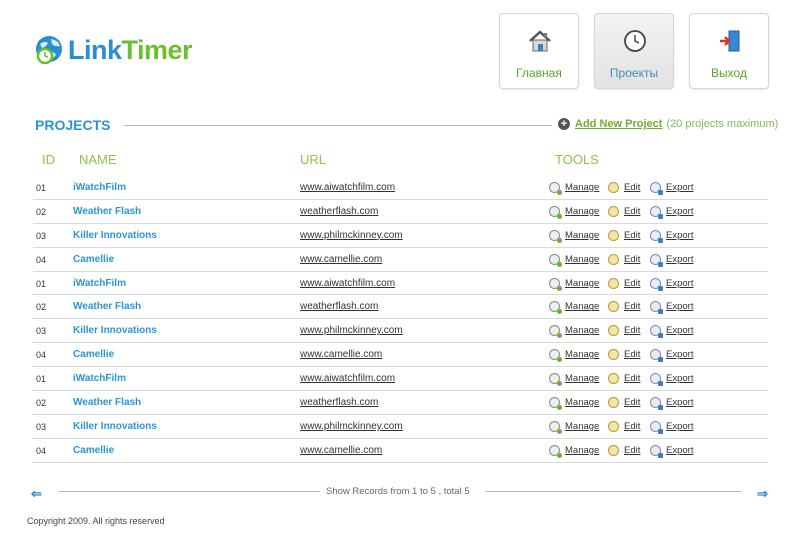 The width and height of the screenshot is (800, 543). Describe the element at coordinates (41, 426) in the screenshot. I see `row-id: 03` at that location.